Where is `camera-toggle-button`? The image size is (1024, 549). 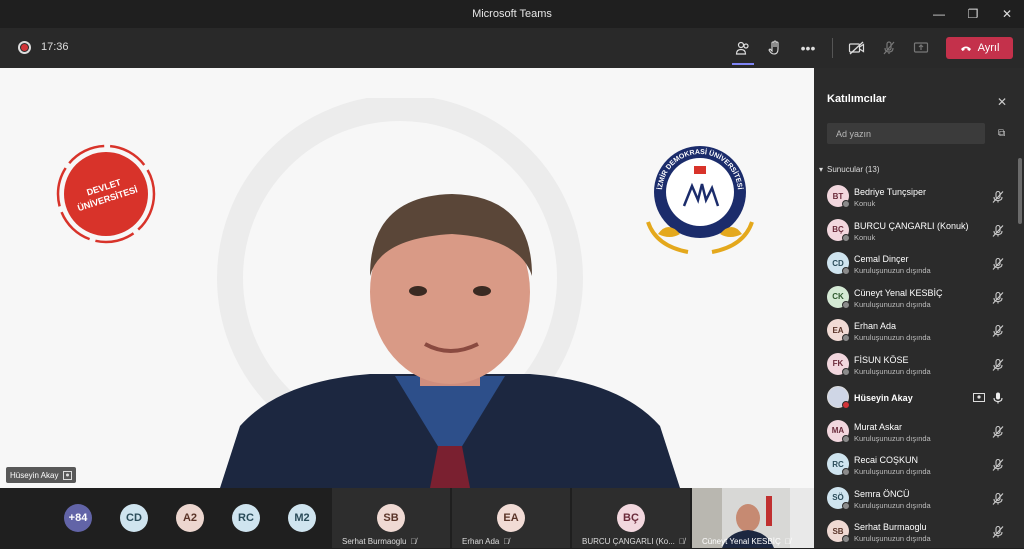
camera-toggle-button is located at coordinates (857, 48).